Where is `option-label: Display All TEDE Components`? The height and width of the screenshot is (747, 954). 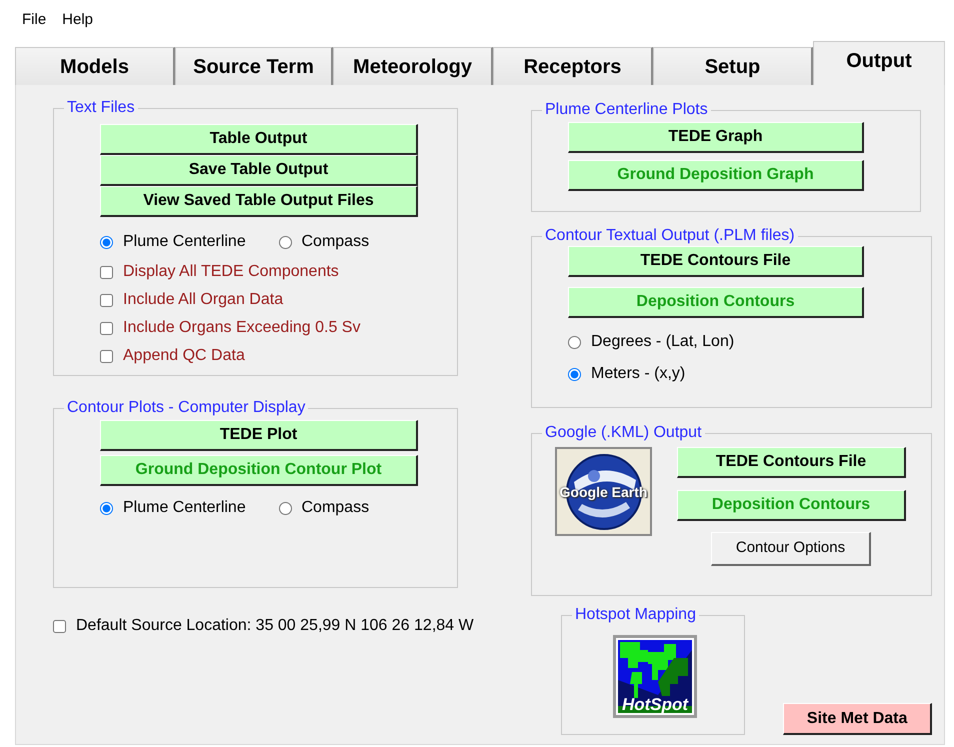 option-label: Display All TEDE Components is located at coordinates (231, 272).